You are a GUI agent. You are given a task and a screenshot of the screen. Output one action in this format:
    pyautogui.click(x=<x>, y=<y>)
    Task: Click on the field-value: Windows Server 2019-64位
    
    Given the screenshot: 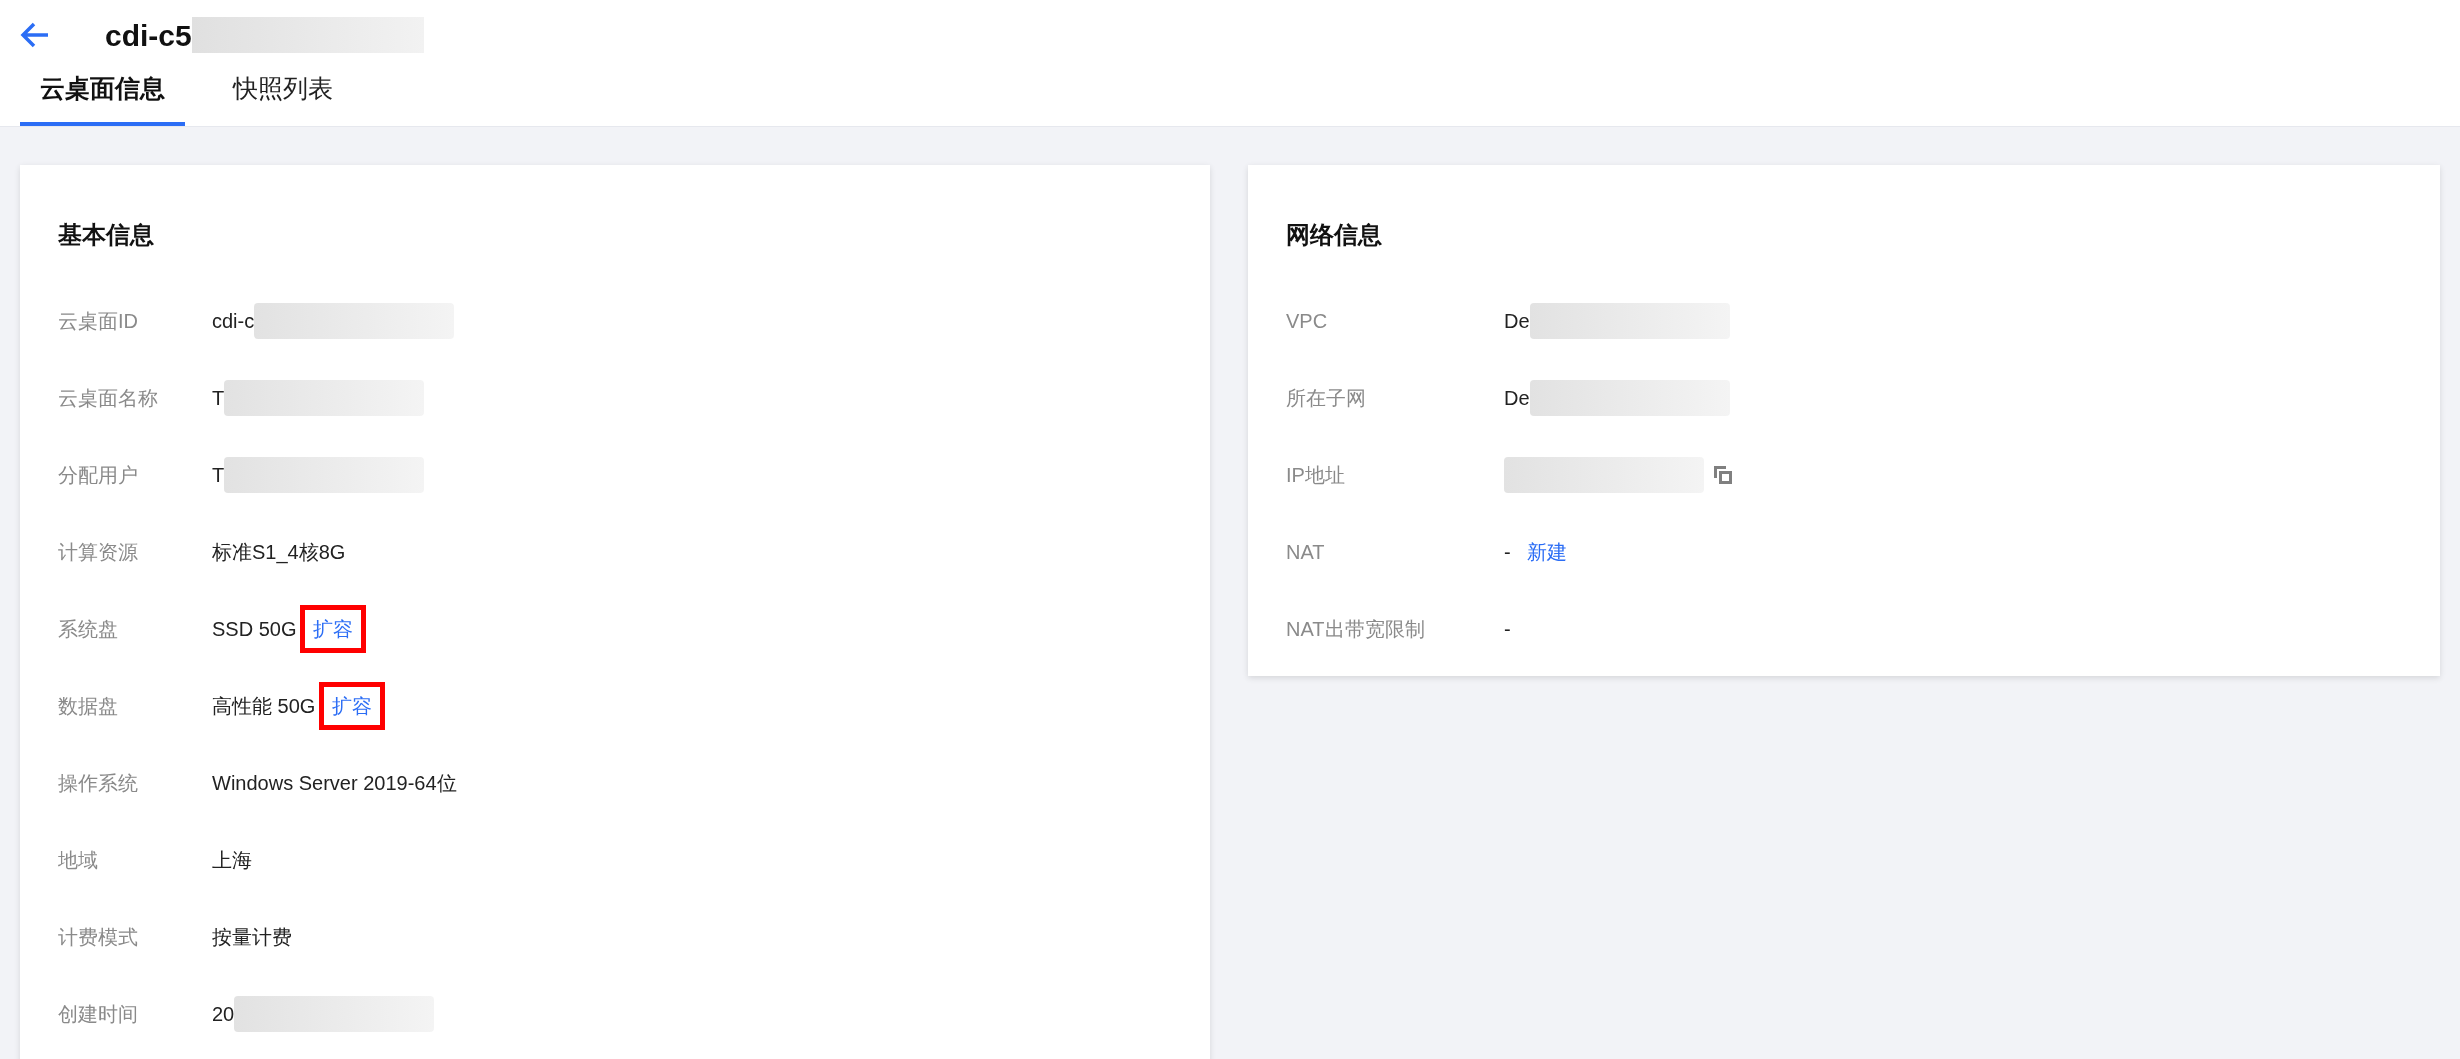 What is the action you would take?
    pyautogui.click(x=334, y=783)
    